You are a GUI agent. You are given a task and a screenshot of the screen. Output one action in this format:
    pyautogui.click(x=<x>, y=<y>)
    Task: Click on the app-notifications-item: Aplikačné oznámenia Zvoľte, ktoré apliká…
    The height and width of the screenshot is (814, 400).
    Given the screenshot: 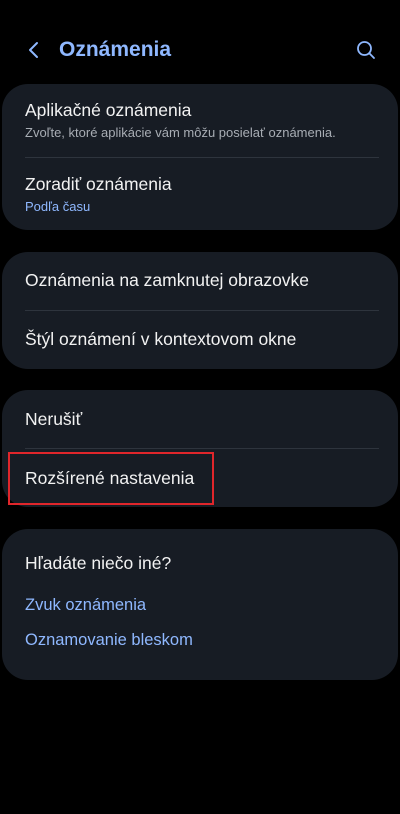 What is the action you would take?
    pyautogui.click(x=200, y=120)
    